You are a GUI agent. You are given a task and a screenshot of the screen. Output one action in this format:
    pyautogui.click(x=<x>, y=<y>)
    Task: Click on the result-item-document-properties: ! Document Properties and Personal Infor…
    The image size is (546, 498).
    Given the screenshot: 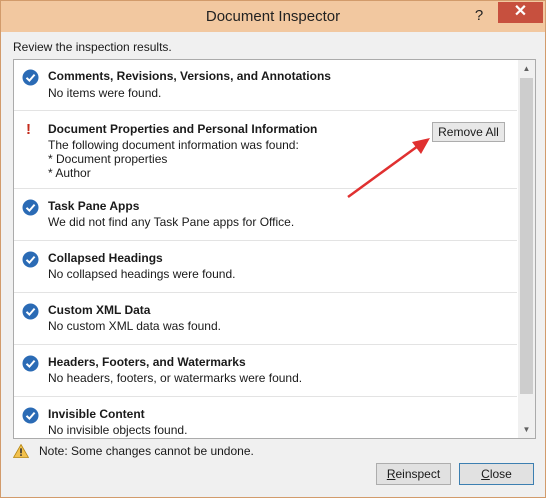 What is the action you would take?
    pyautogui.click(x=265, y=150)
    